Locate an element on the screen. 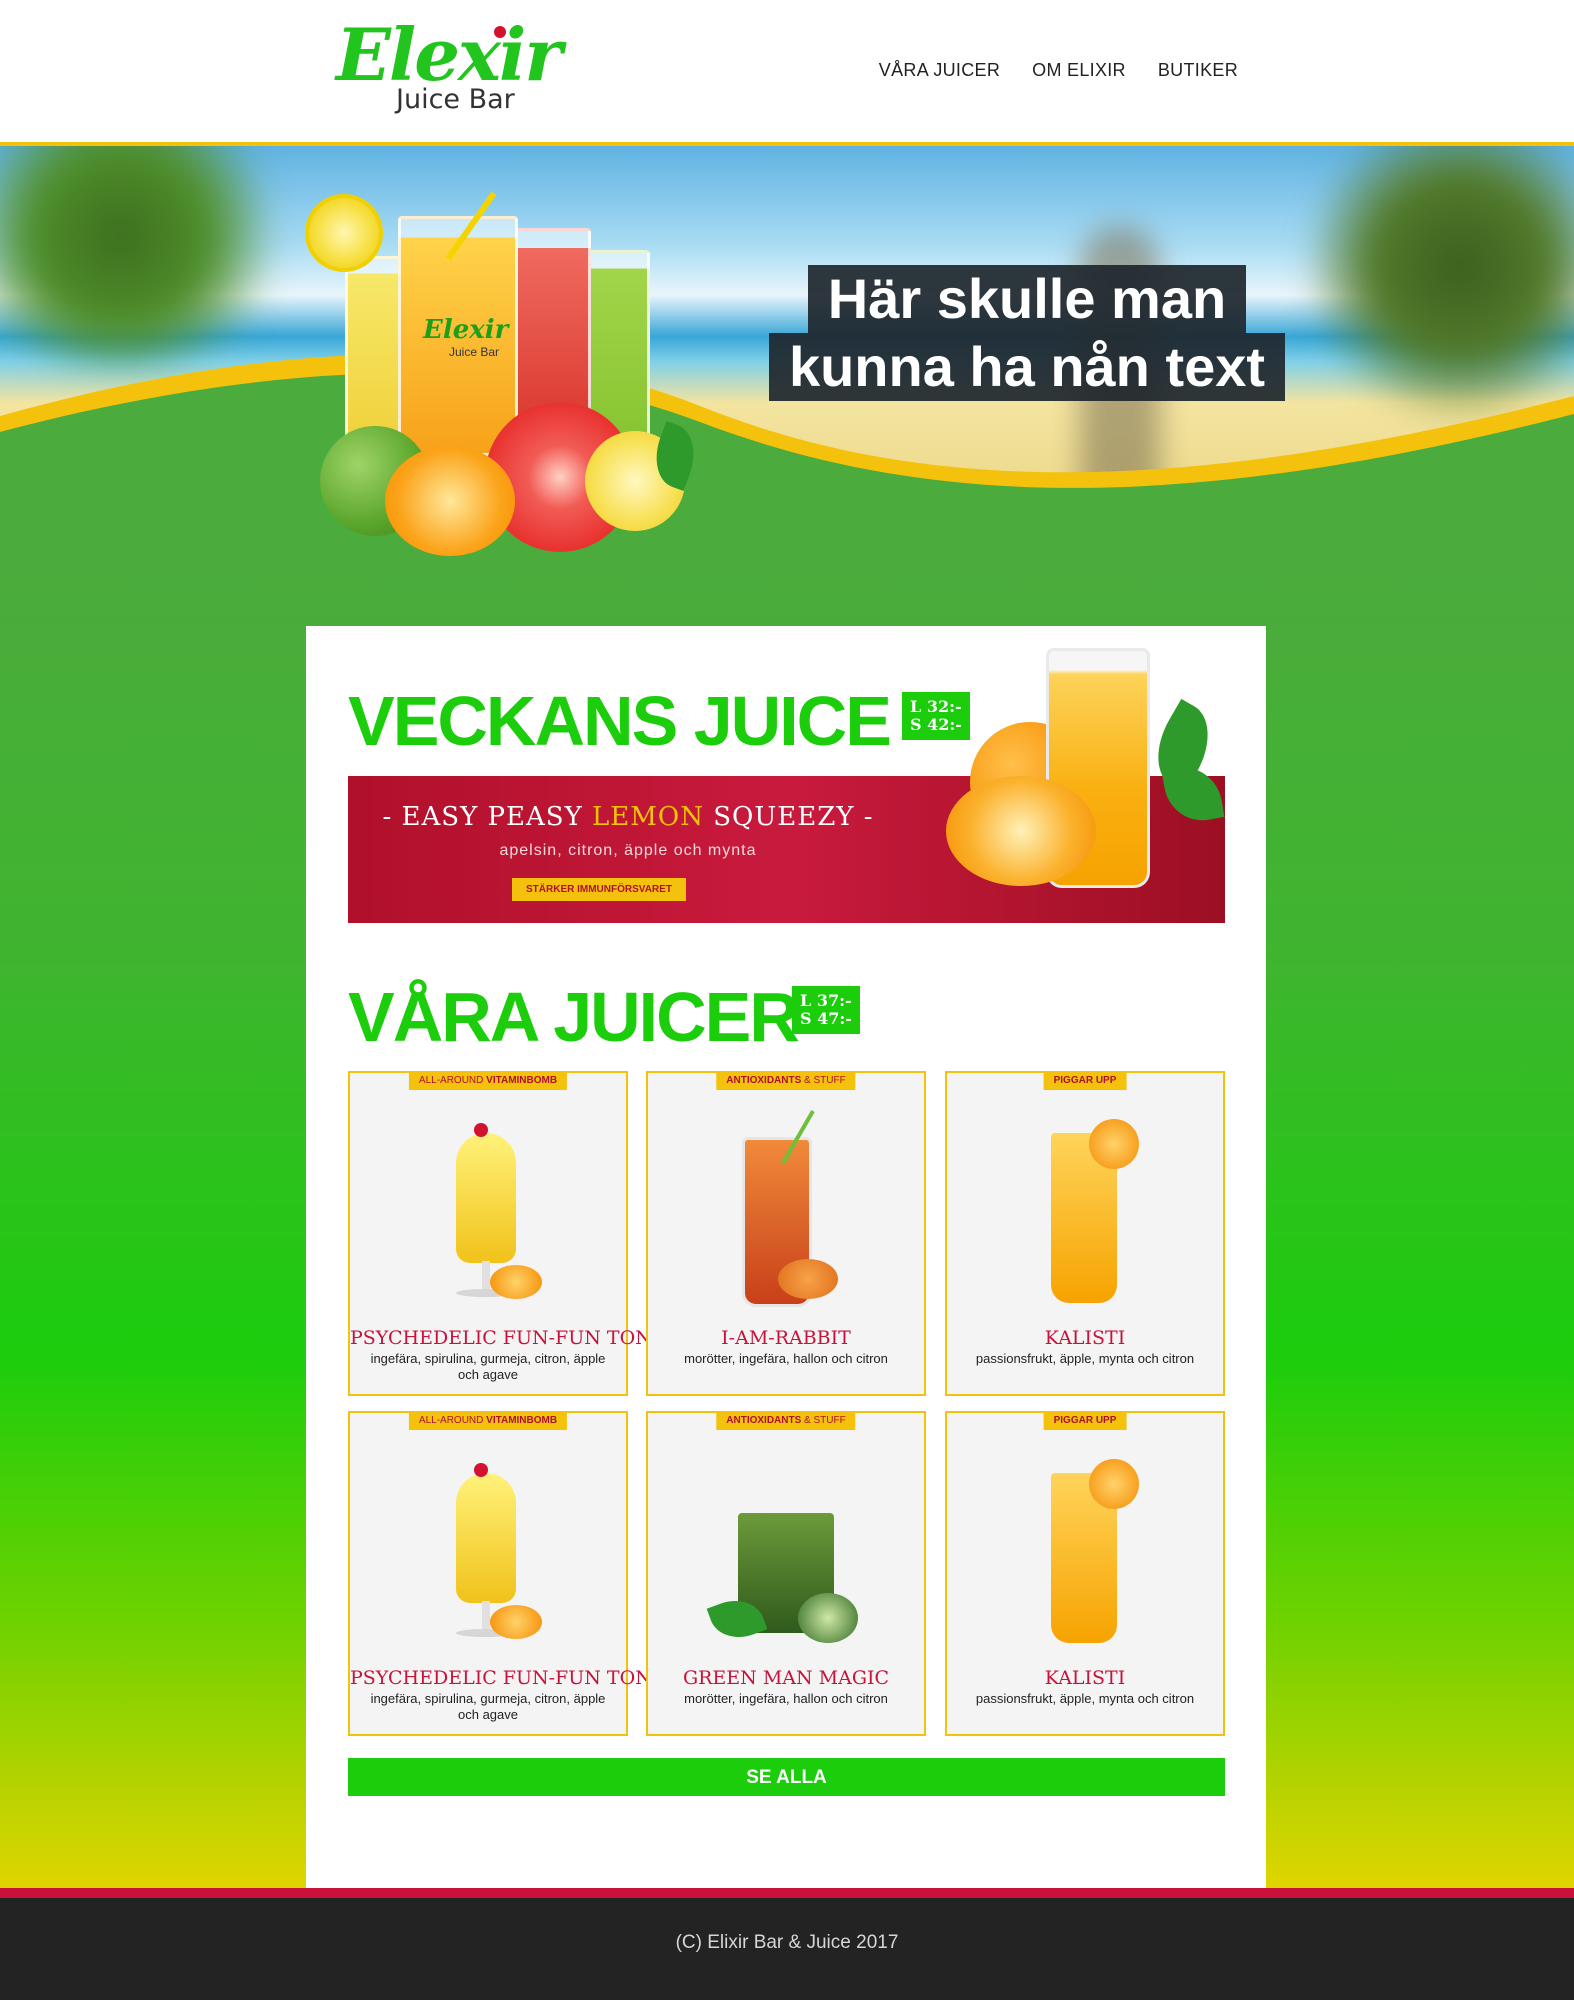  logo-subtitle: Juice Bar is located at coordinates (455, 99).